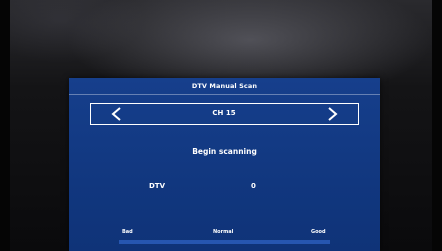  I want to click on dialog-title: DTV Manual Scan, so click(224, 86).